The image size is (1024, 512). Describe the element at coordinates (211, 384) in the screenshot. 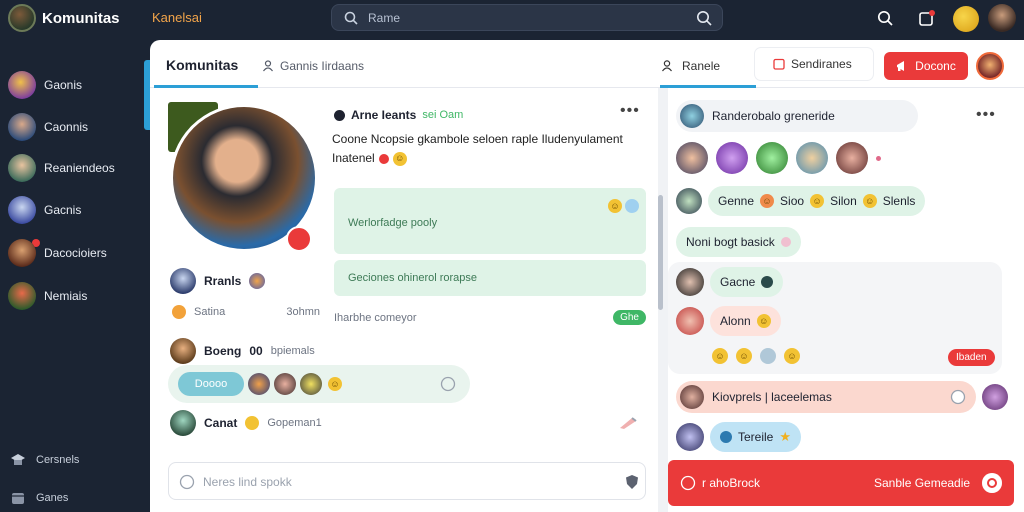

I see `reaction-chip: Doooo` at that location.